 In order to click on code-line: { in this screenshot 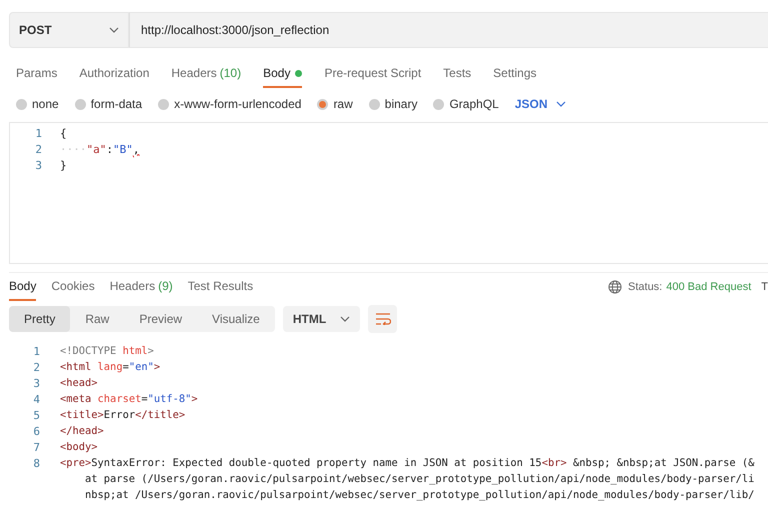, I will do `click(63, 133)`.